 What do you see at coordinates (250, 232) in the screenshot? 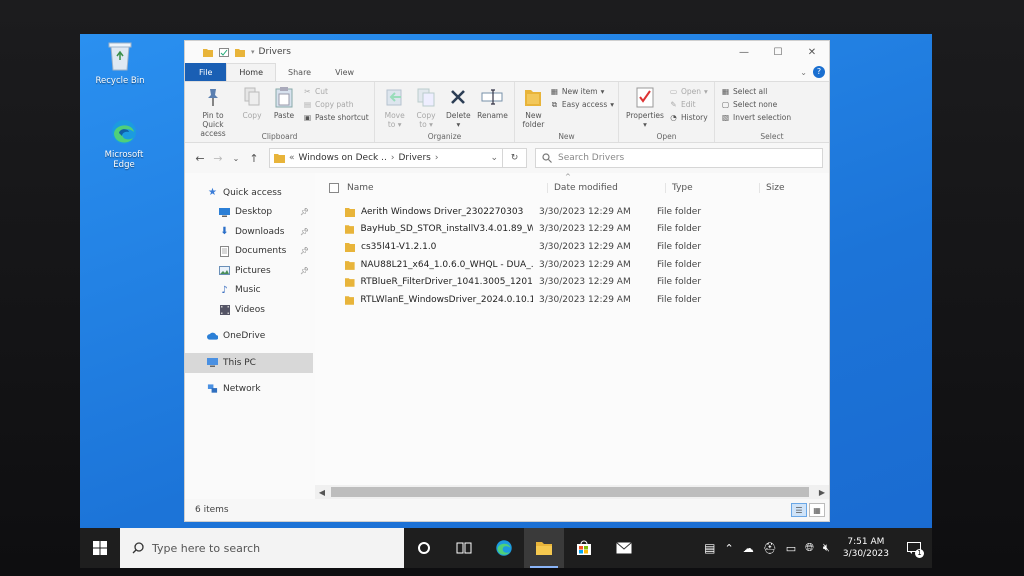
I see `nav-downloads: ⬇ Downloads 📌︎` at bounding box center [250, 232].